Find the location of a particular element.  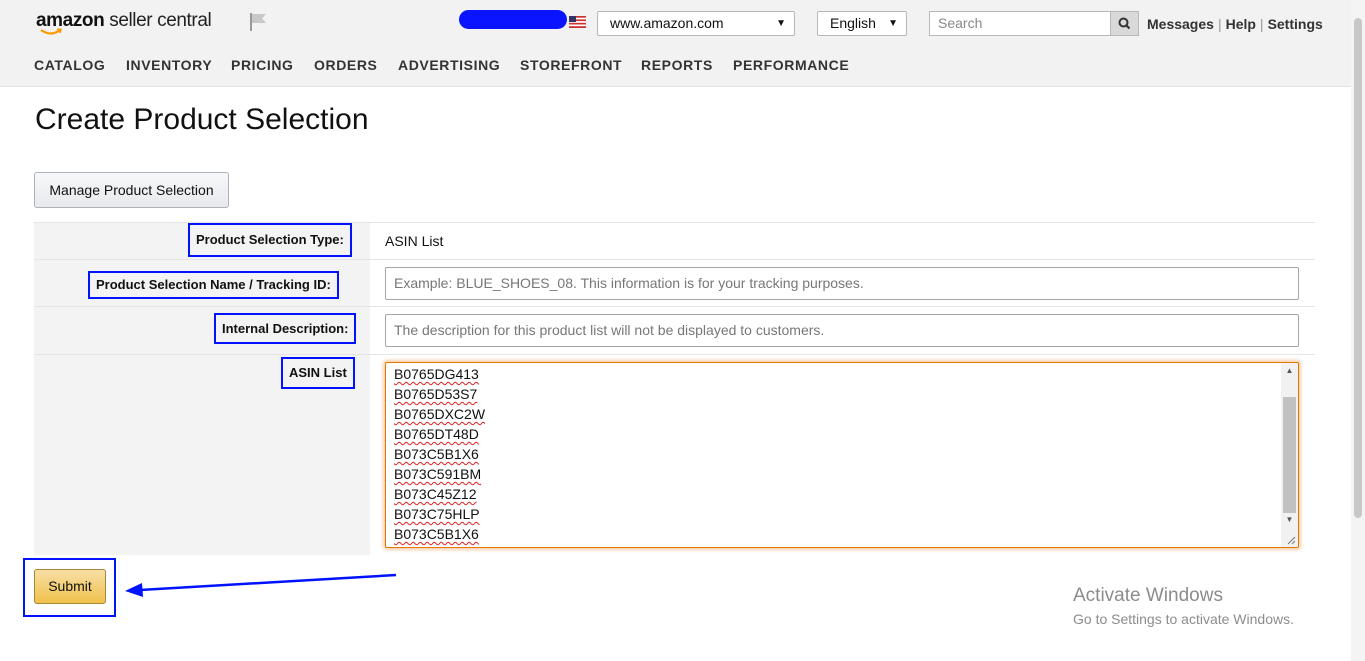

page-title: Create Product Selection is located at coordinates (202, 119).